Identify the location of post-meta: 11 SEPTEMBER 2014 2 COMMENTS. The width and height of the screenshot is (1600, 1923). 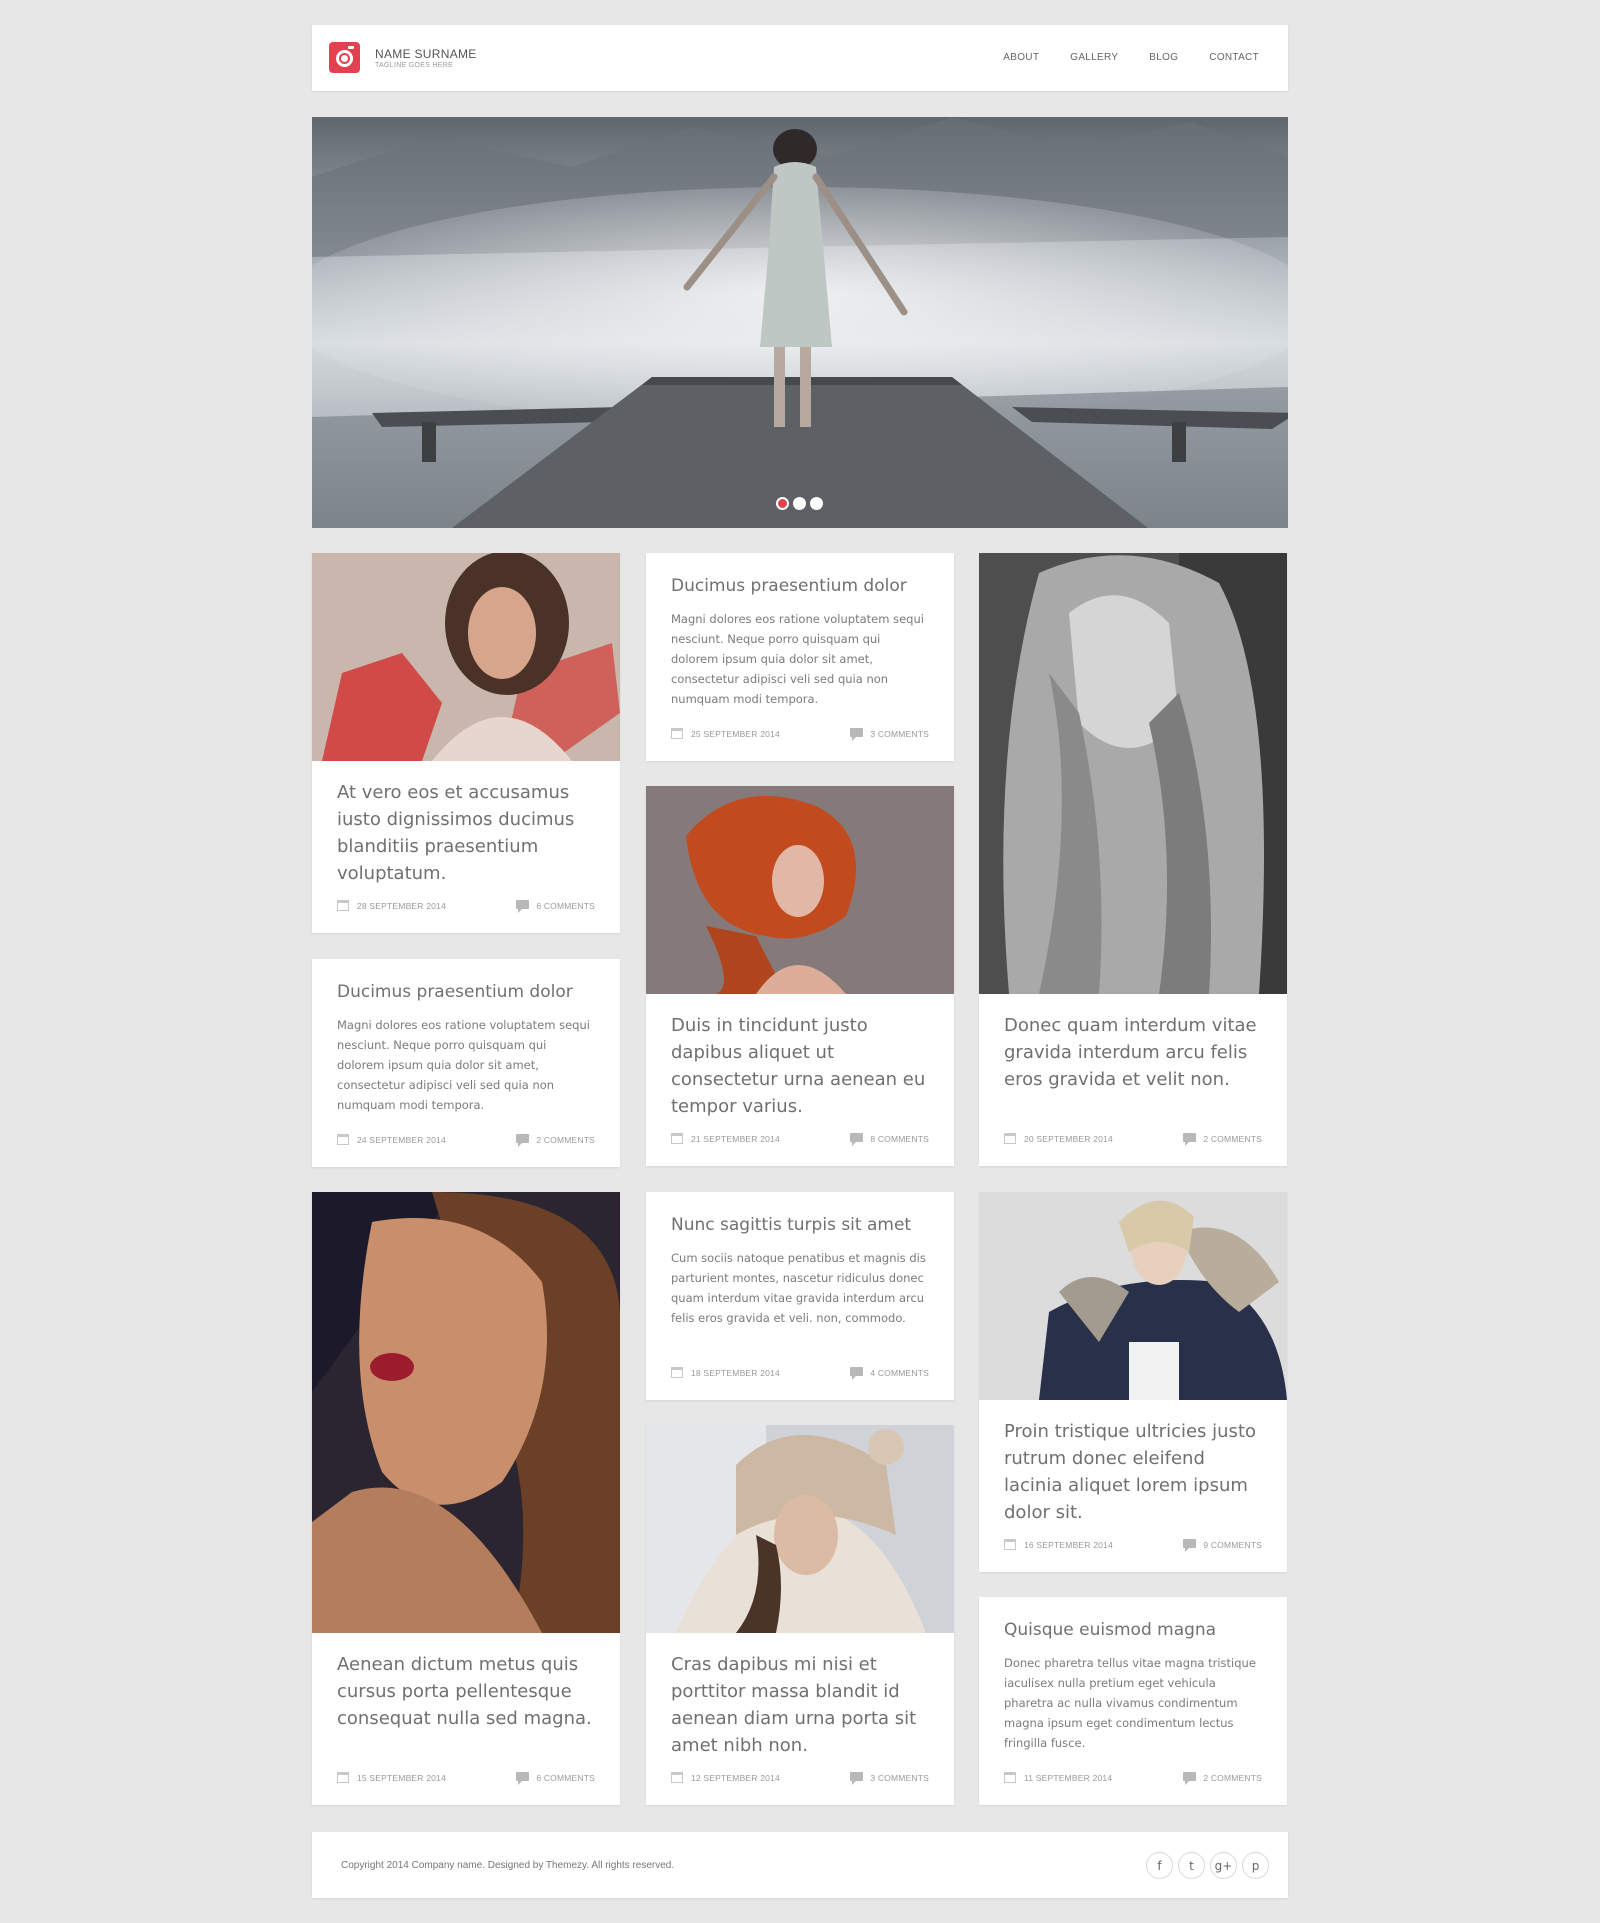
(1133, 1778).